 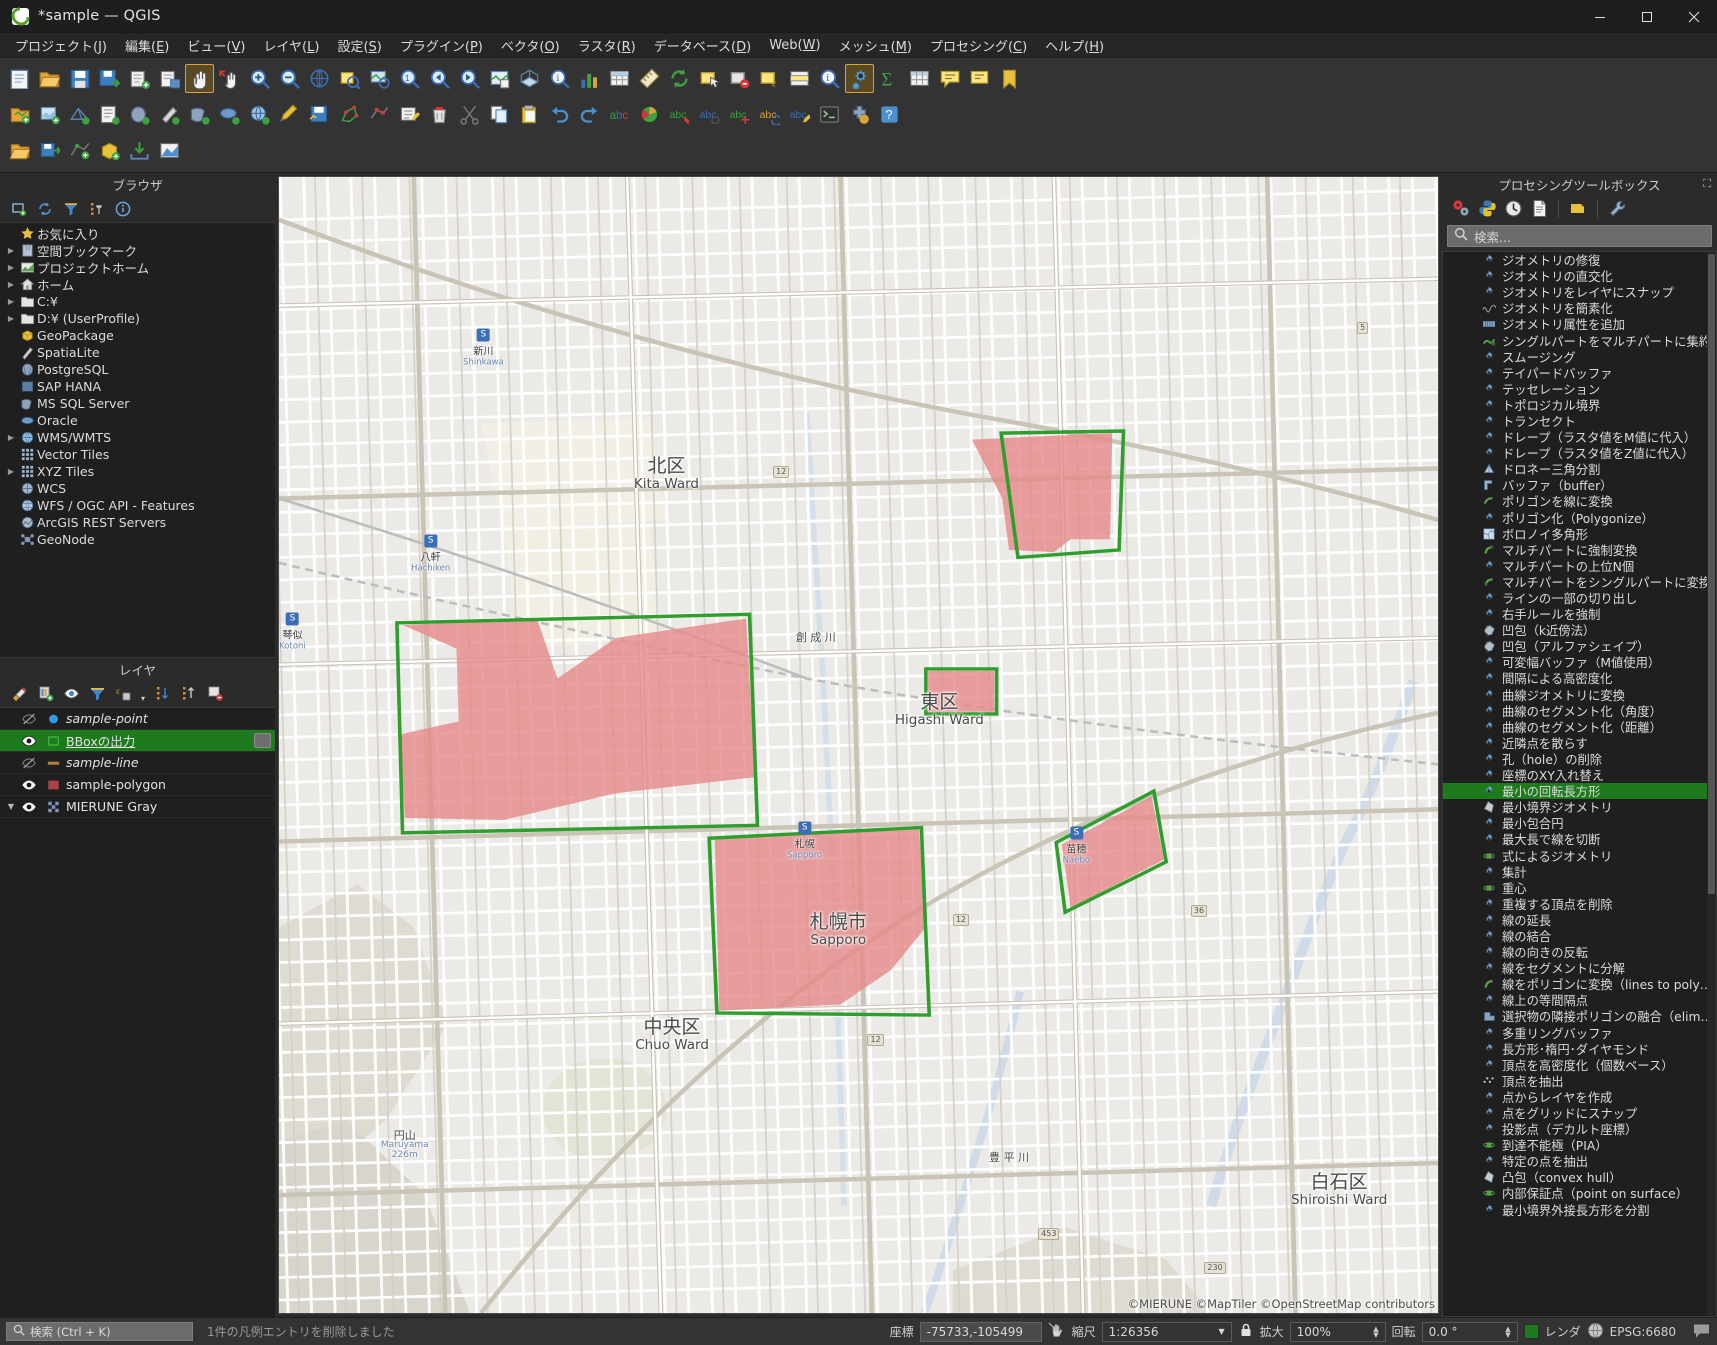 What do you see at coordinates (137, 719) in the screenshot?
I see `layer-row: sample-point` at bounding box center [137, 719].